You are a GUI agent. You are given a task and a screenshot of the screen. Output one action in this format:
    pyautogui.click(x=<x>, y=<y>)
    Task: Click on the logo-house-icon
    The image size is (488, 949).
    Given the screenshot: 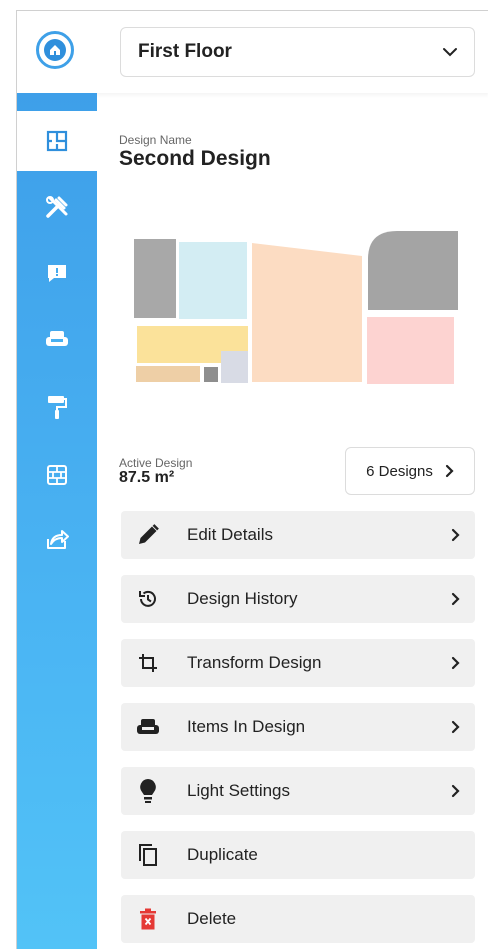 What is the action you would take?
    pyautogui.click(x=55, y=50)
    